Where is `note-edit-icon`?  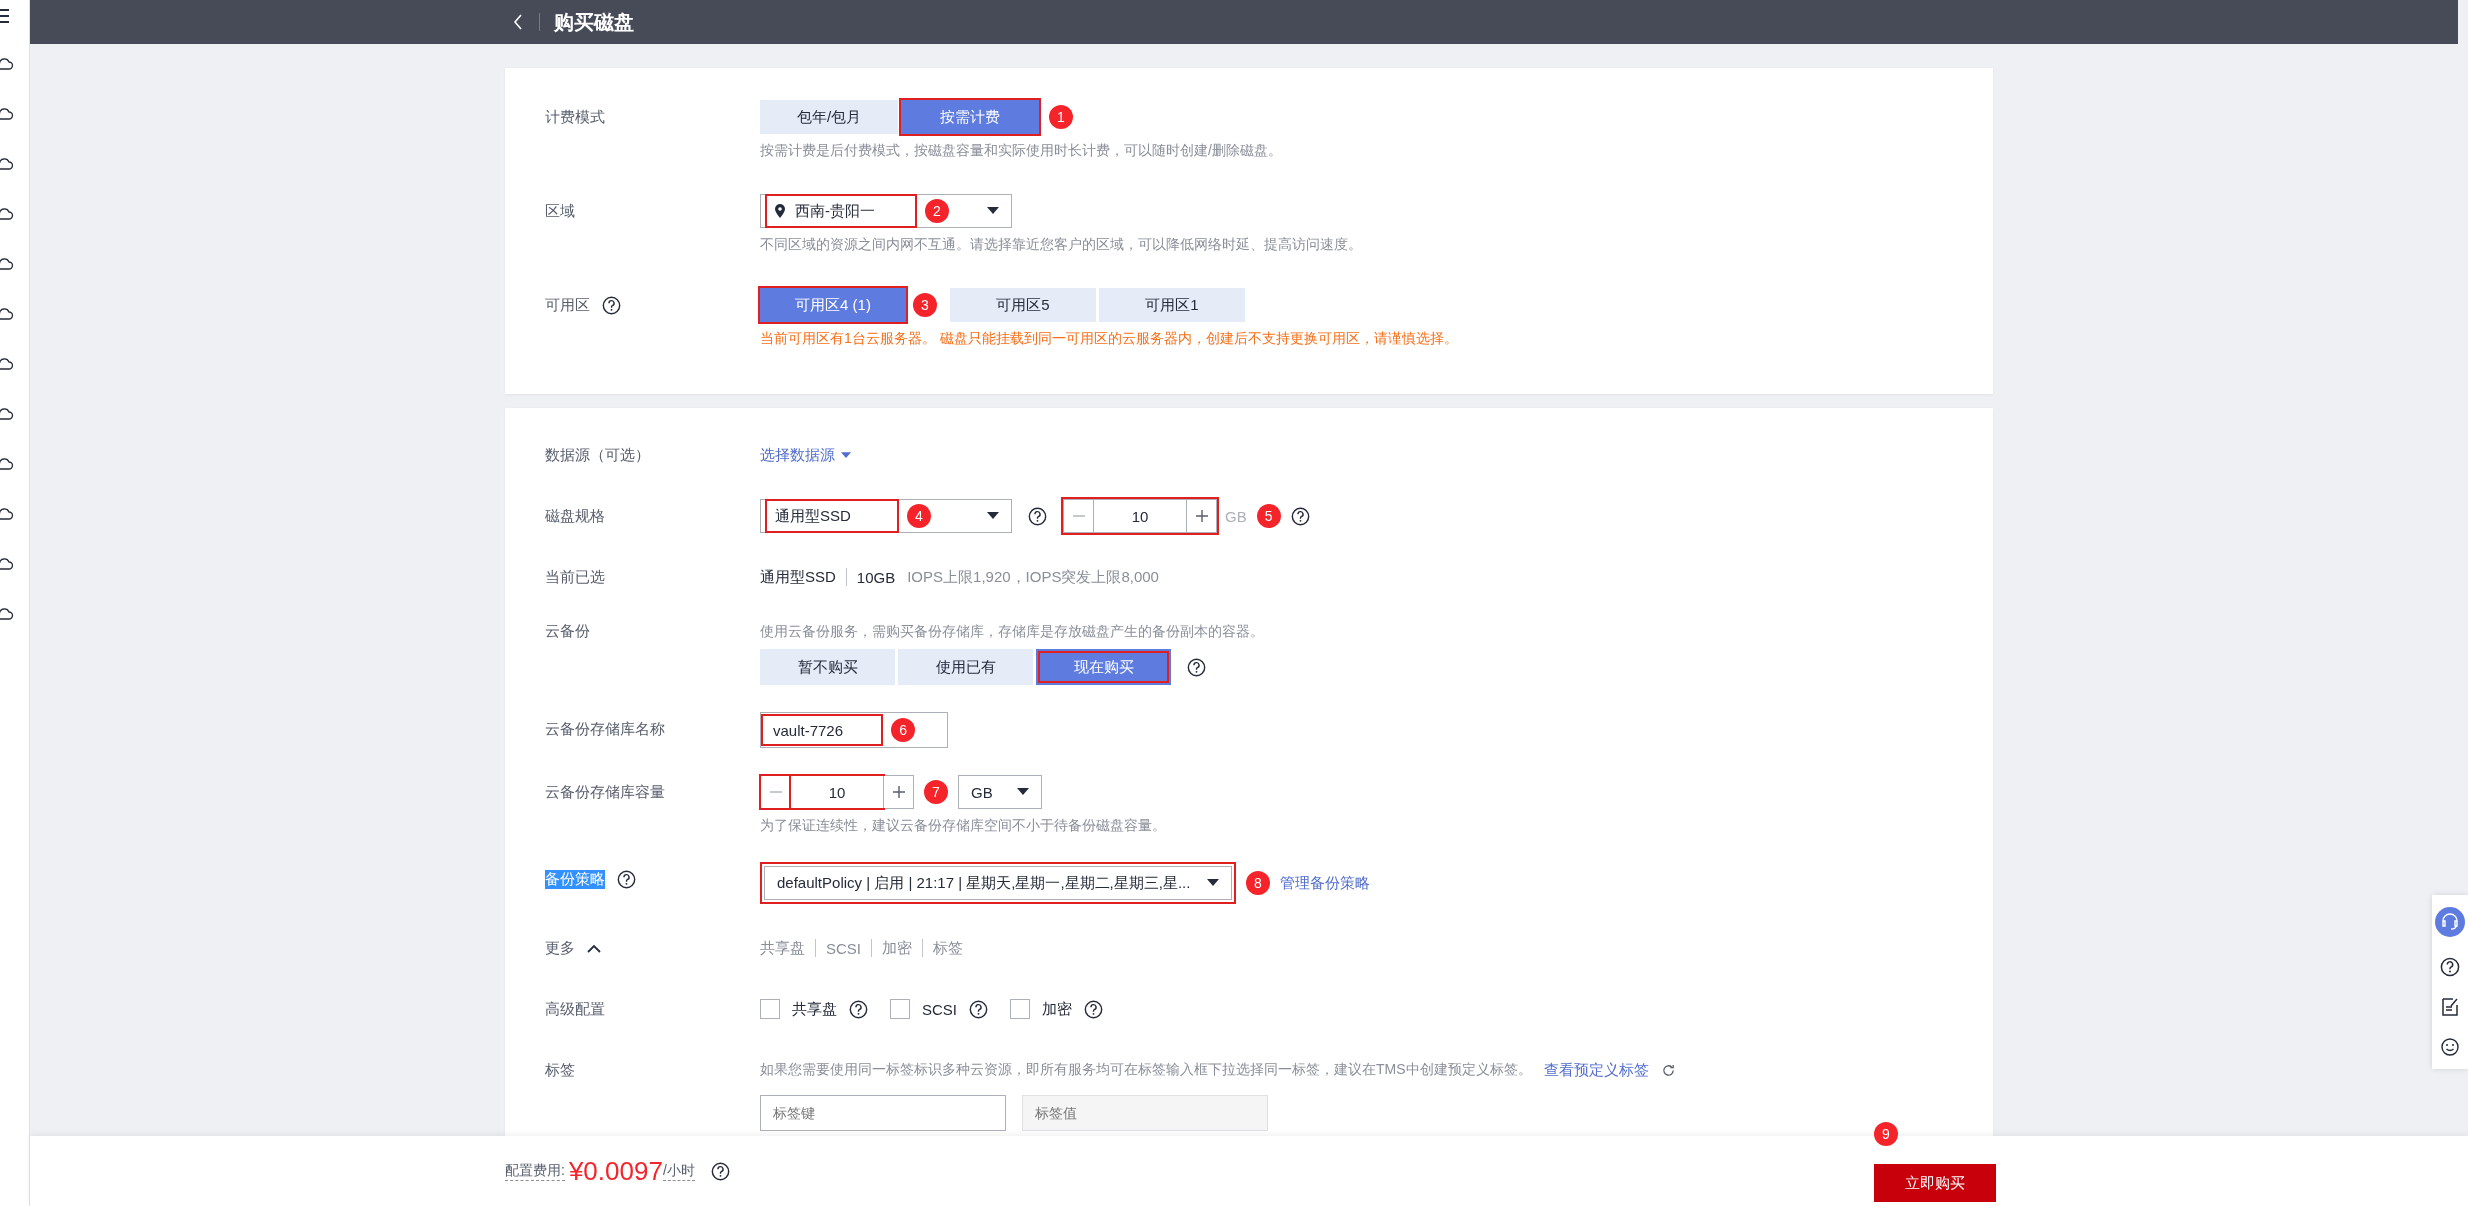 note-edit-icon is located at coordinates (2450, 1007).